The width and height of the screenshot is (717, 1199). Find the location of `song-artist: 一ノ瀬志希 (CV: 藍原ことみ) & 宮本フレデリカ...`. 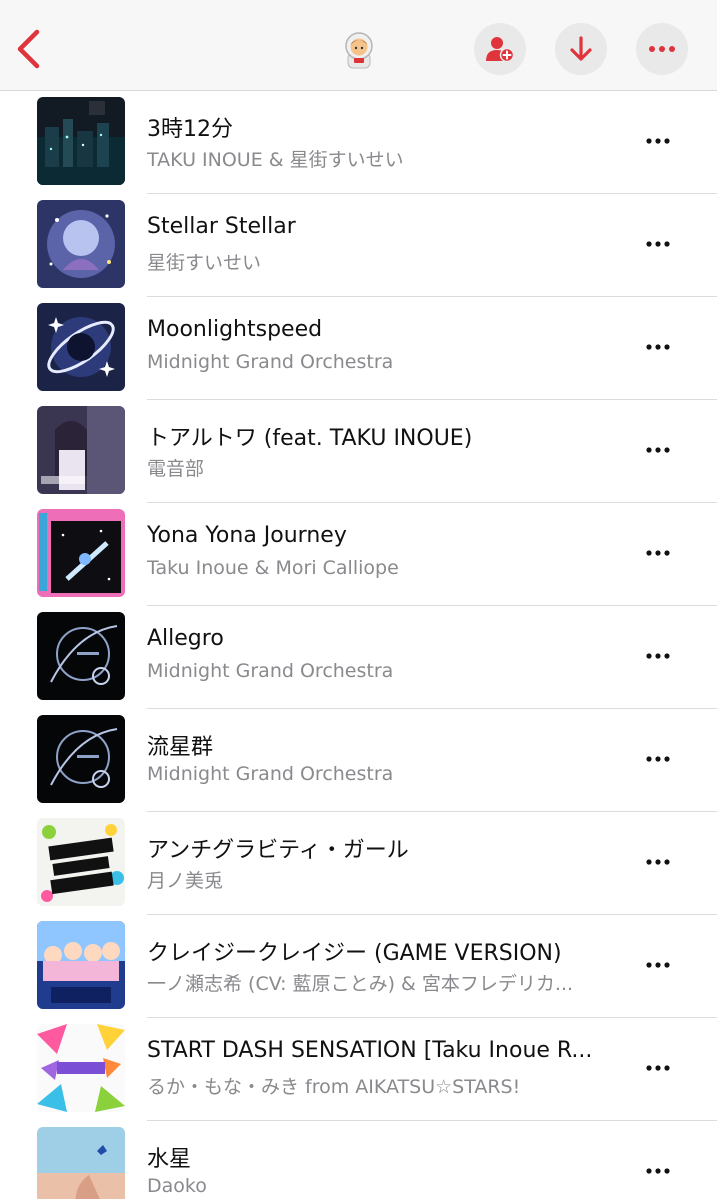

song-artist: 一ノ瀬志希 (CV: 藍原ことみ) & 宮本フレデリカ... is located at coordinates (360, 984).